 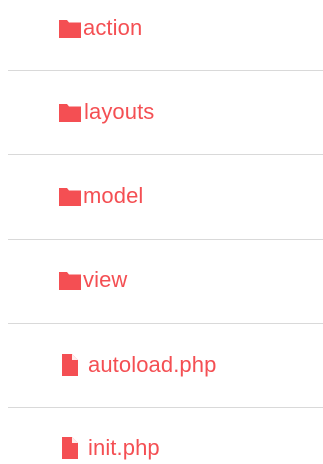 What do you see at coordinates (161, 196) in the screenshot?
I see `list-item-model: model` at bounding box center [161, 196].